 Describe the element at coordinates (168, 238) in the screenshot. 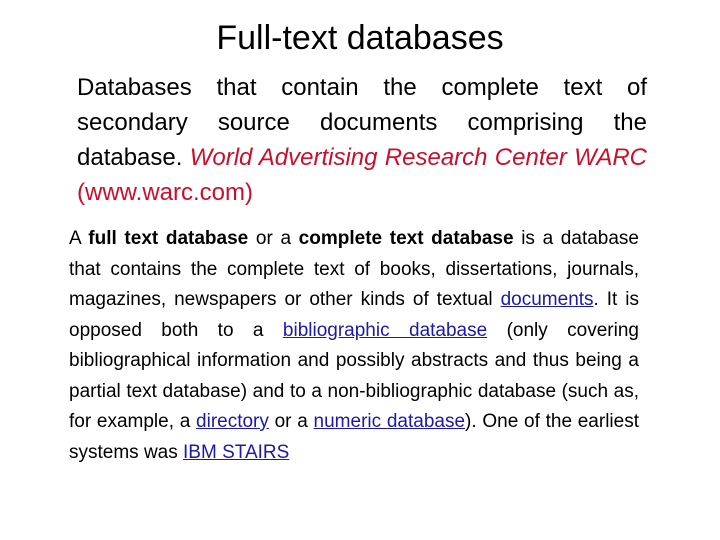

I see `term-full-text-database: full text database` at that location.